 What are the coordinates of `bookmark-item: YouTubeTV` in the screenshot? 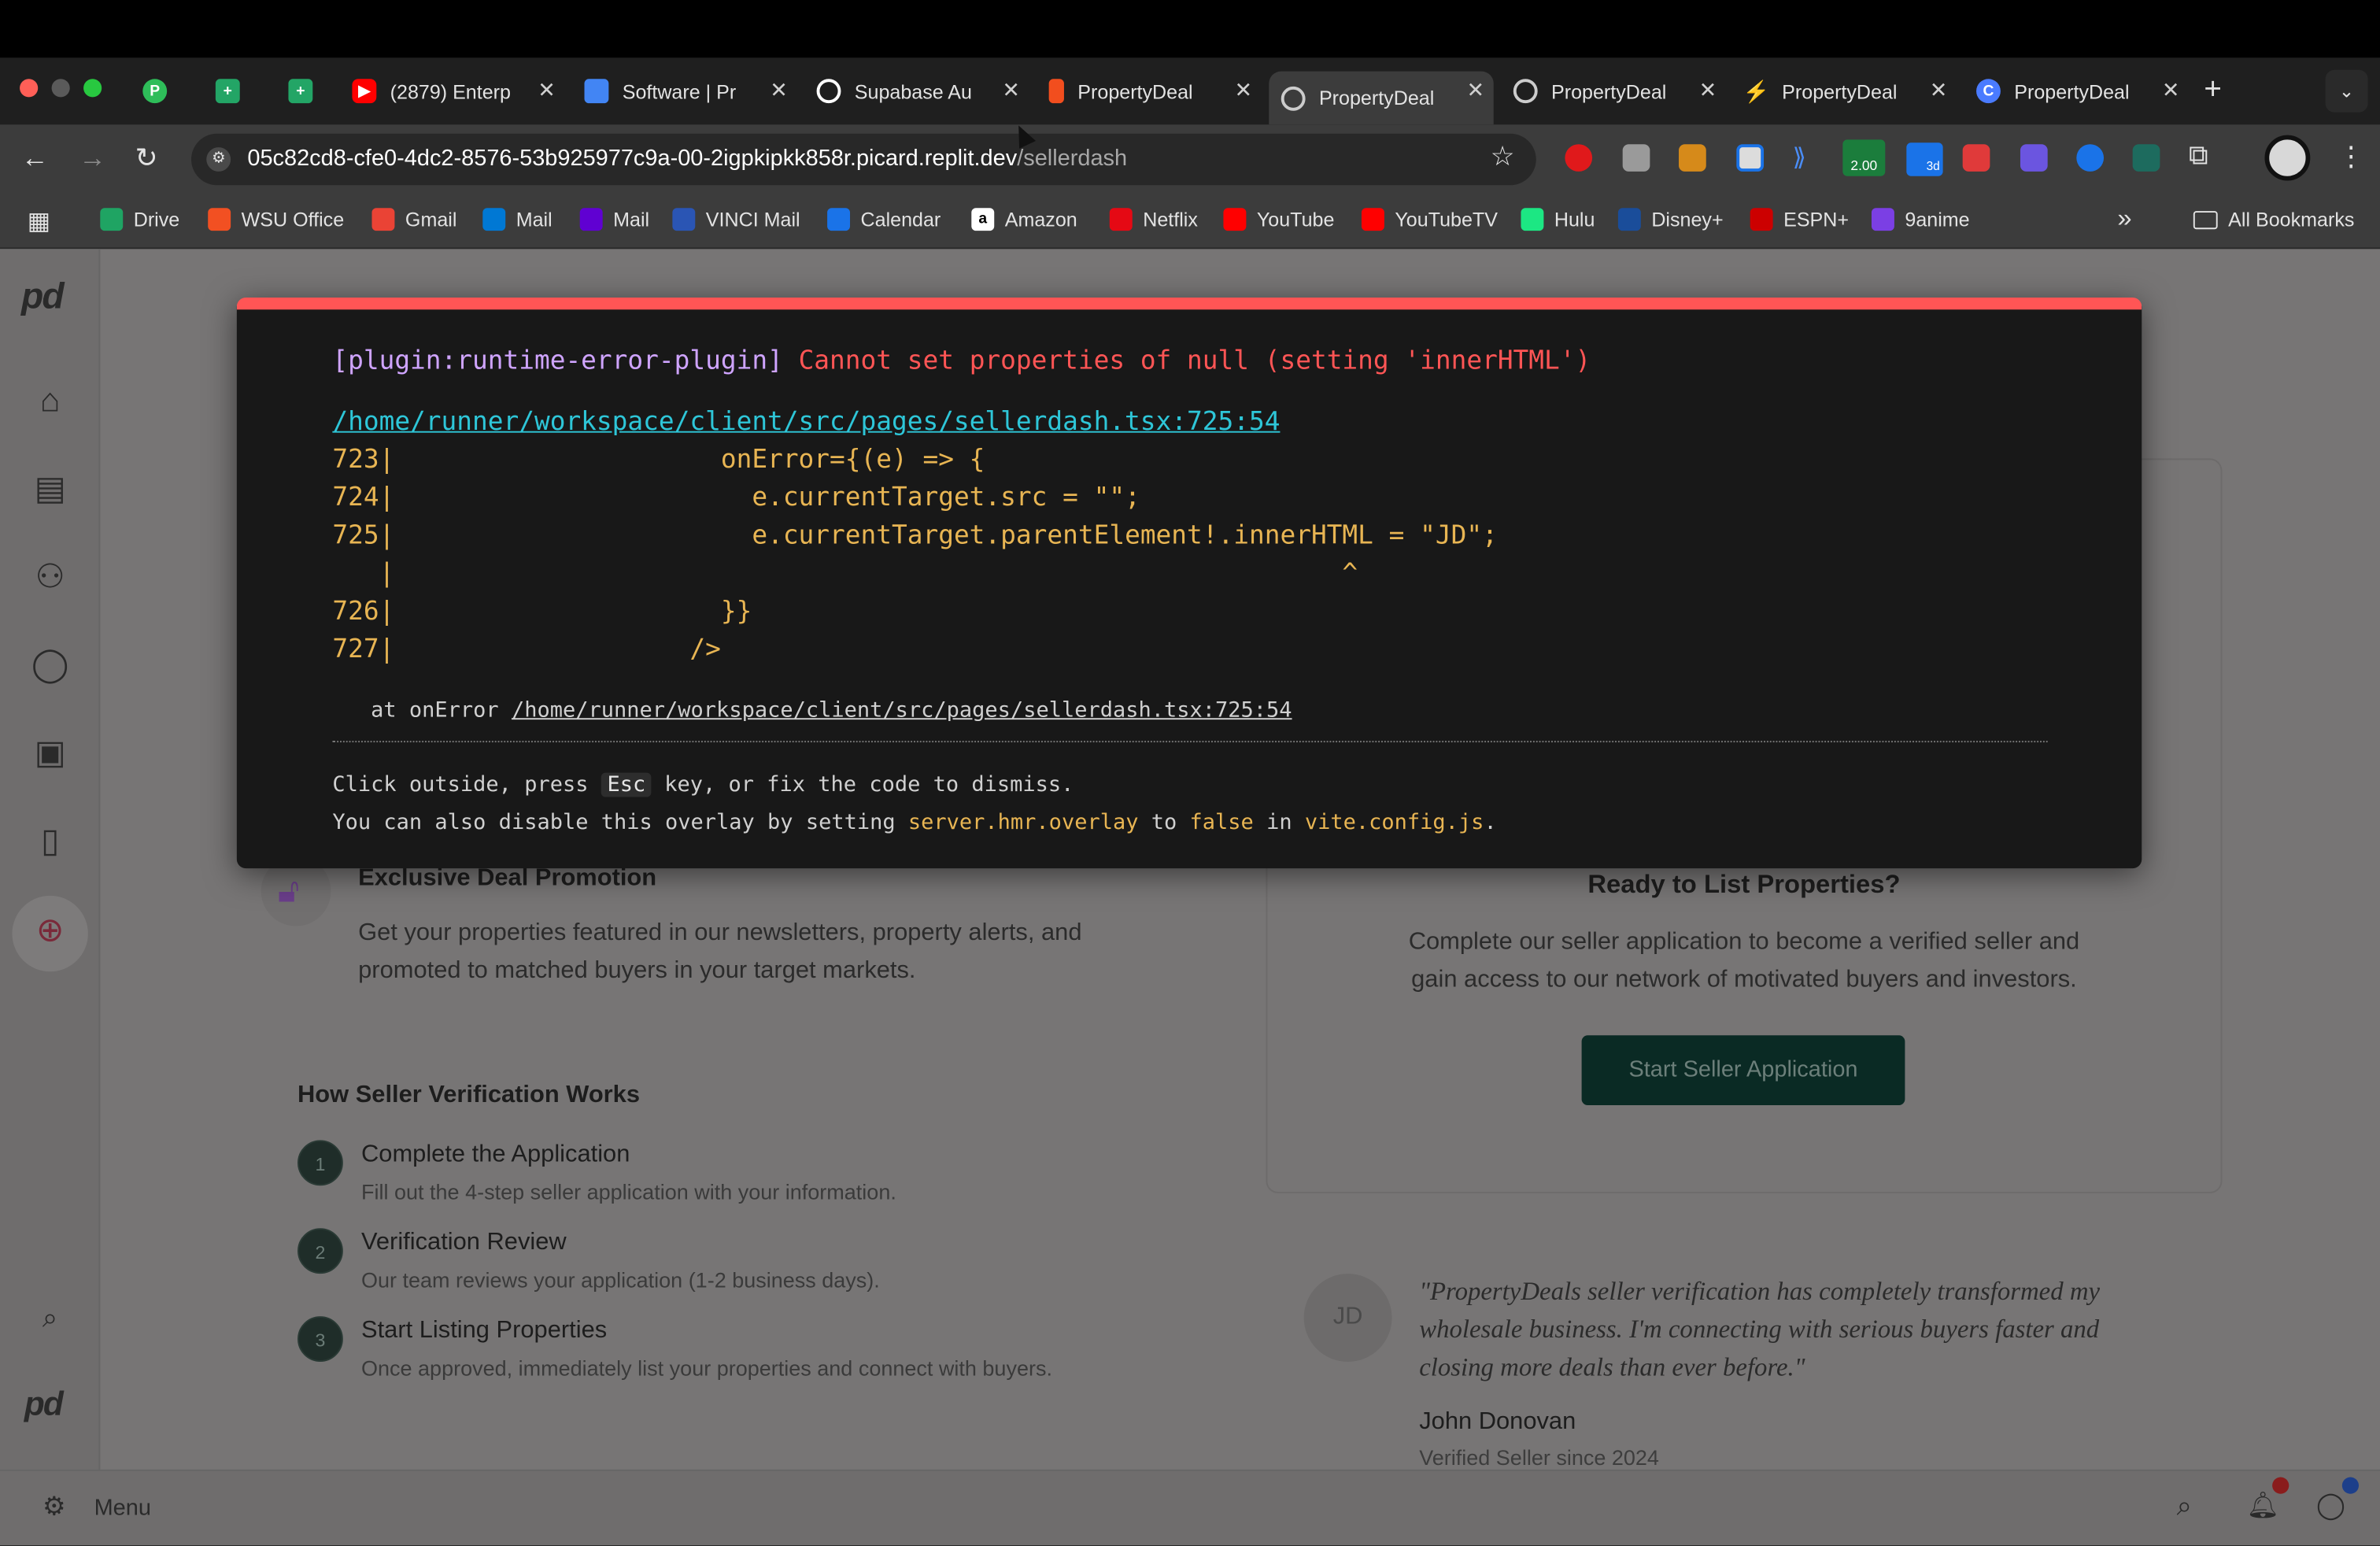 It's located at (1429, 220).